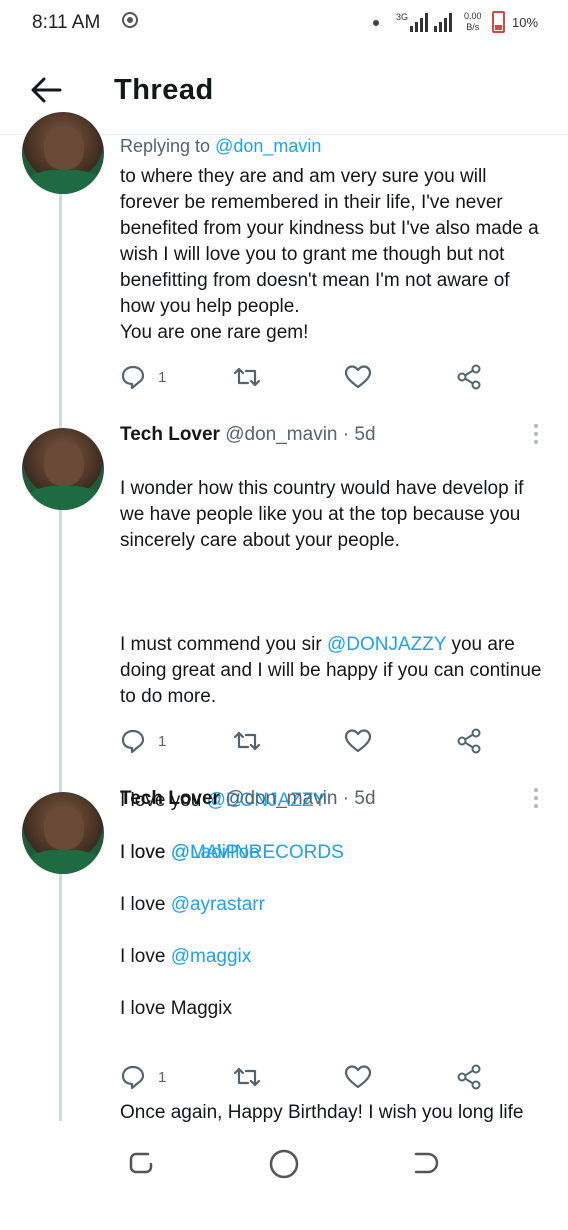 This screenshot has width=568, height=1230. I want to click on tweet-line: I love @LadiPoe, so click(332, 853).